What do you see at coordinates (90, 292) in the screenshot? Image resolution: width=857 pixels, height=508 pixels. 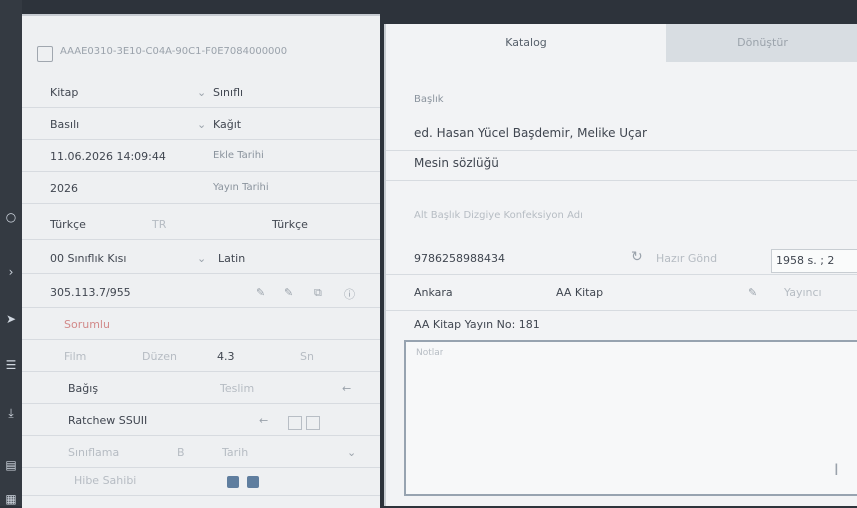 I see `dewey-number: 305.113.7/955` at bounding box center [90, 292].